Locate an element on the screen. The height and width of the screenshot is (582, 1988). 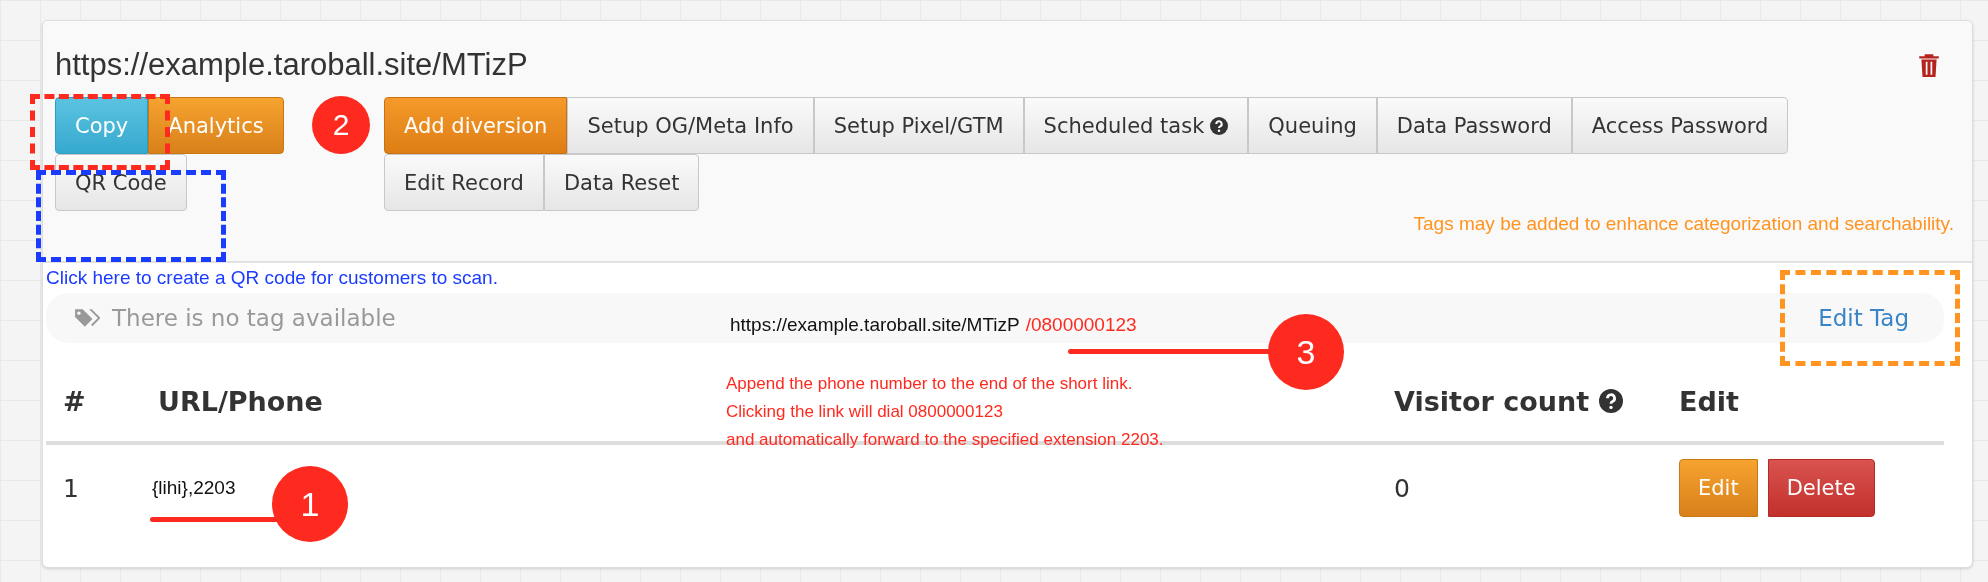
annotation-note: Append the phone number to the end of the short link. is located at coordinates (930, 384).